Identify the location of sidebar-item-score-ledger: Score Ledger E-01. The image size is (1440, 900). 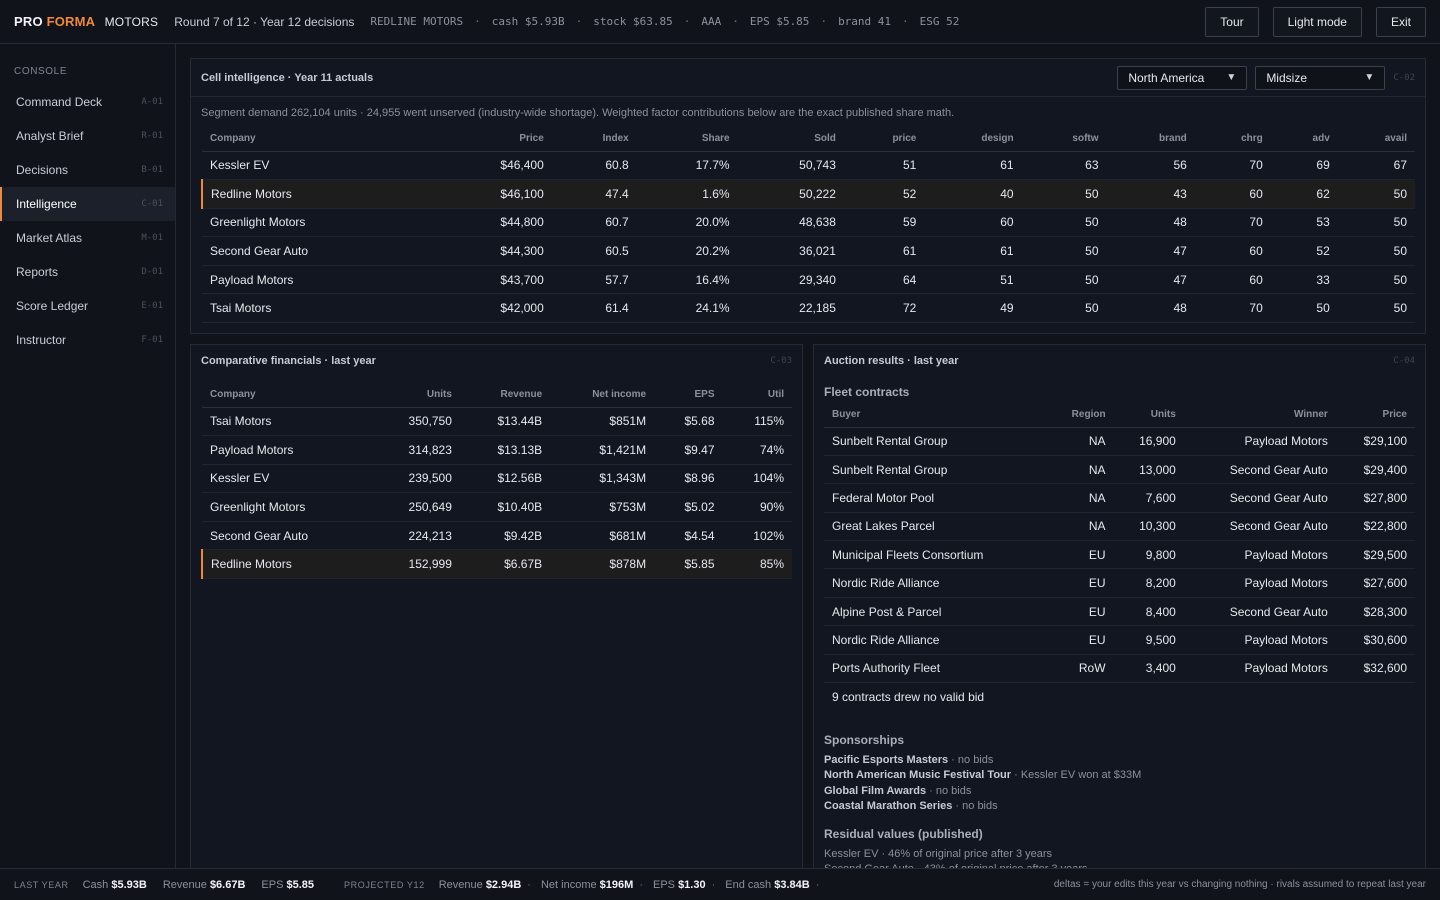
(87, 306).